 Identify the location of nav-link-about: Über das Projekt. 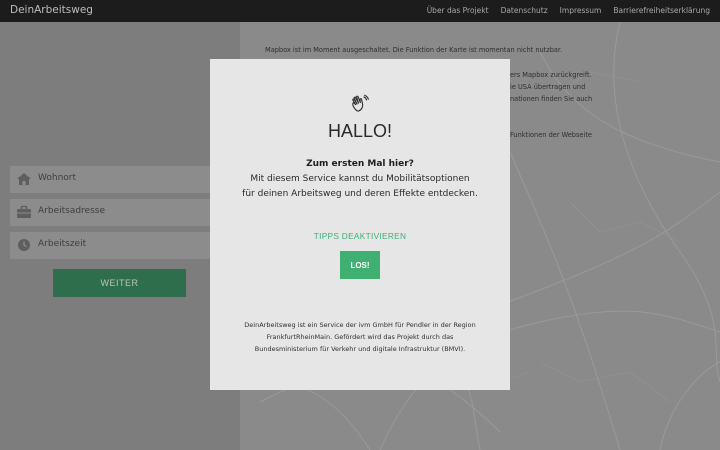
(458, 10).